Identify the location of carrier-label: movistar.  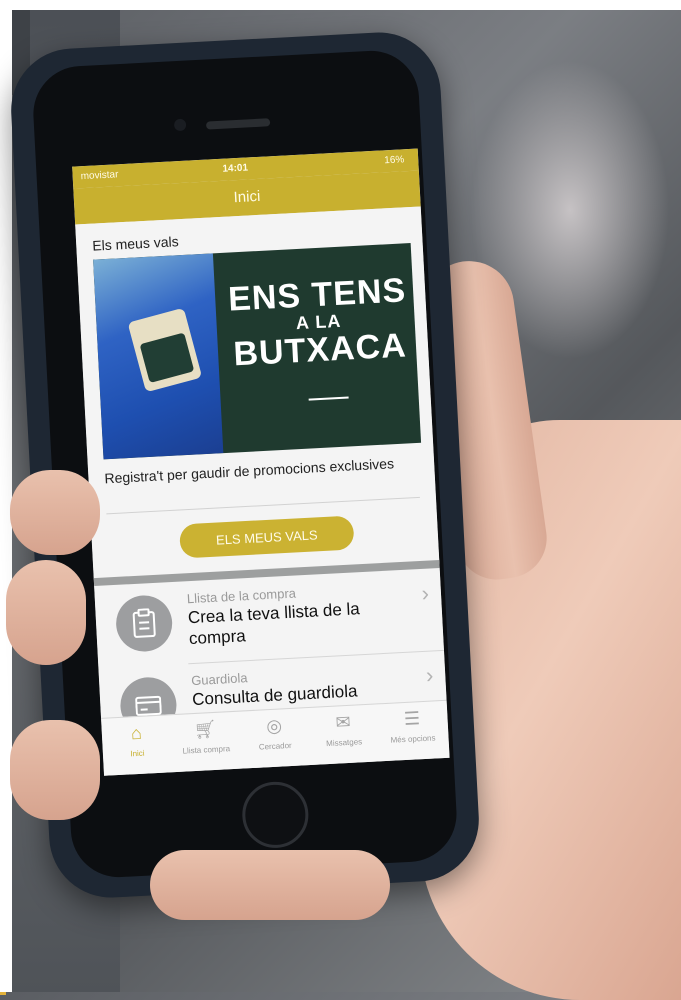
(99, 175).